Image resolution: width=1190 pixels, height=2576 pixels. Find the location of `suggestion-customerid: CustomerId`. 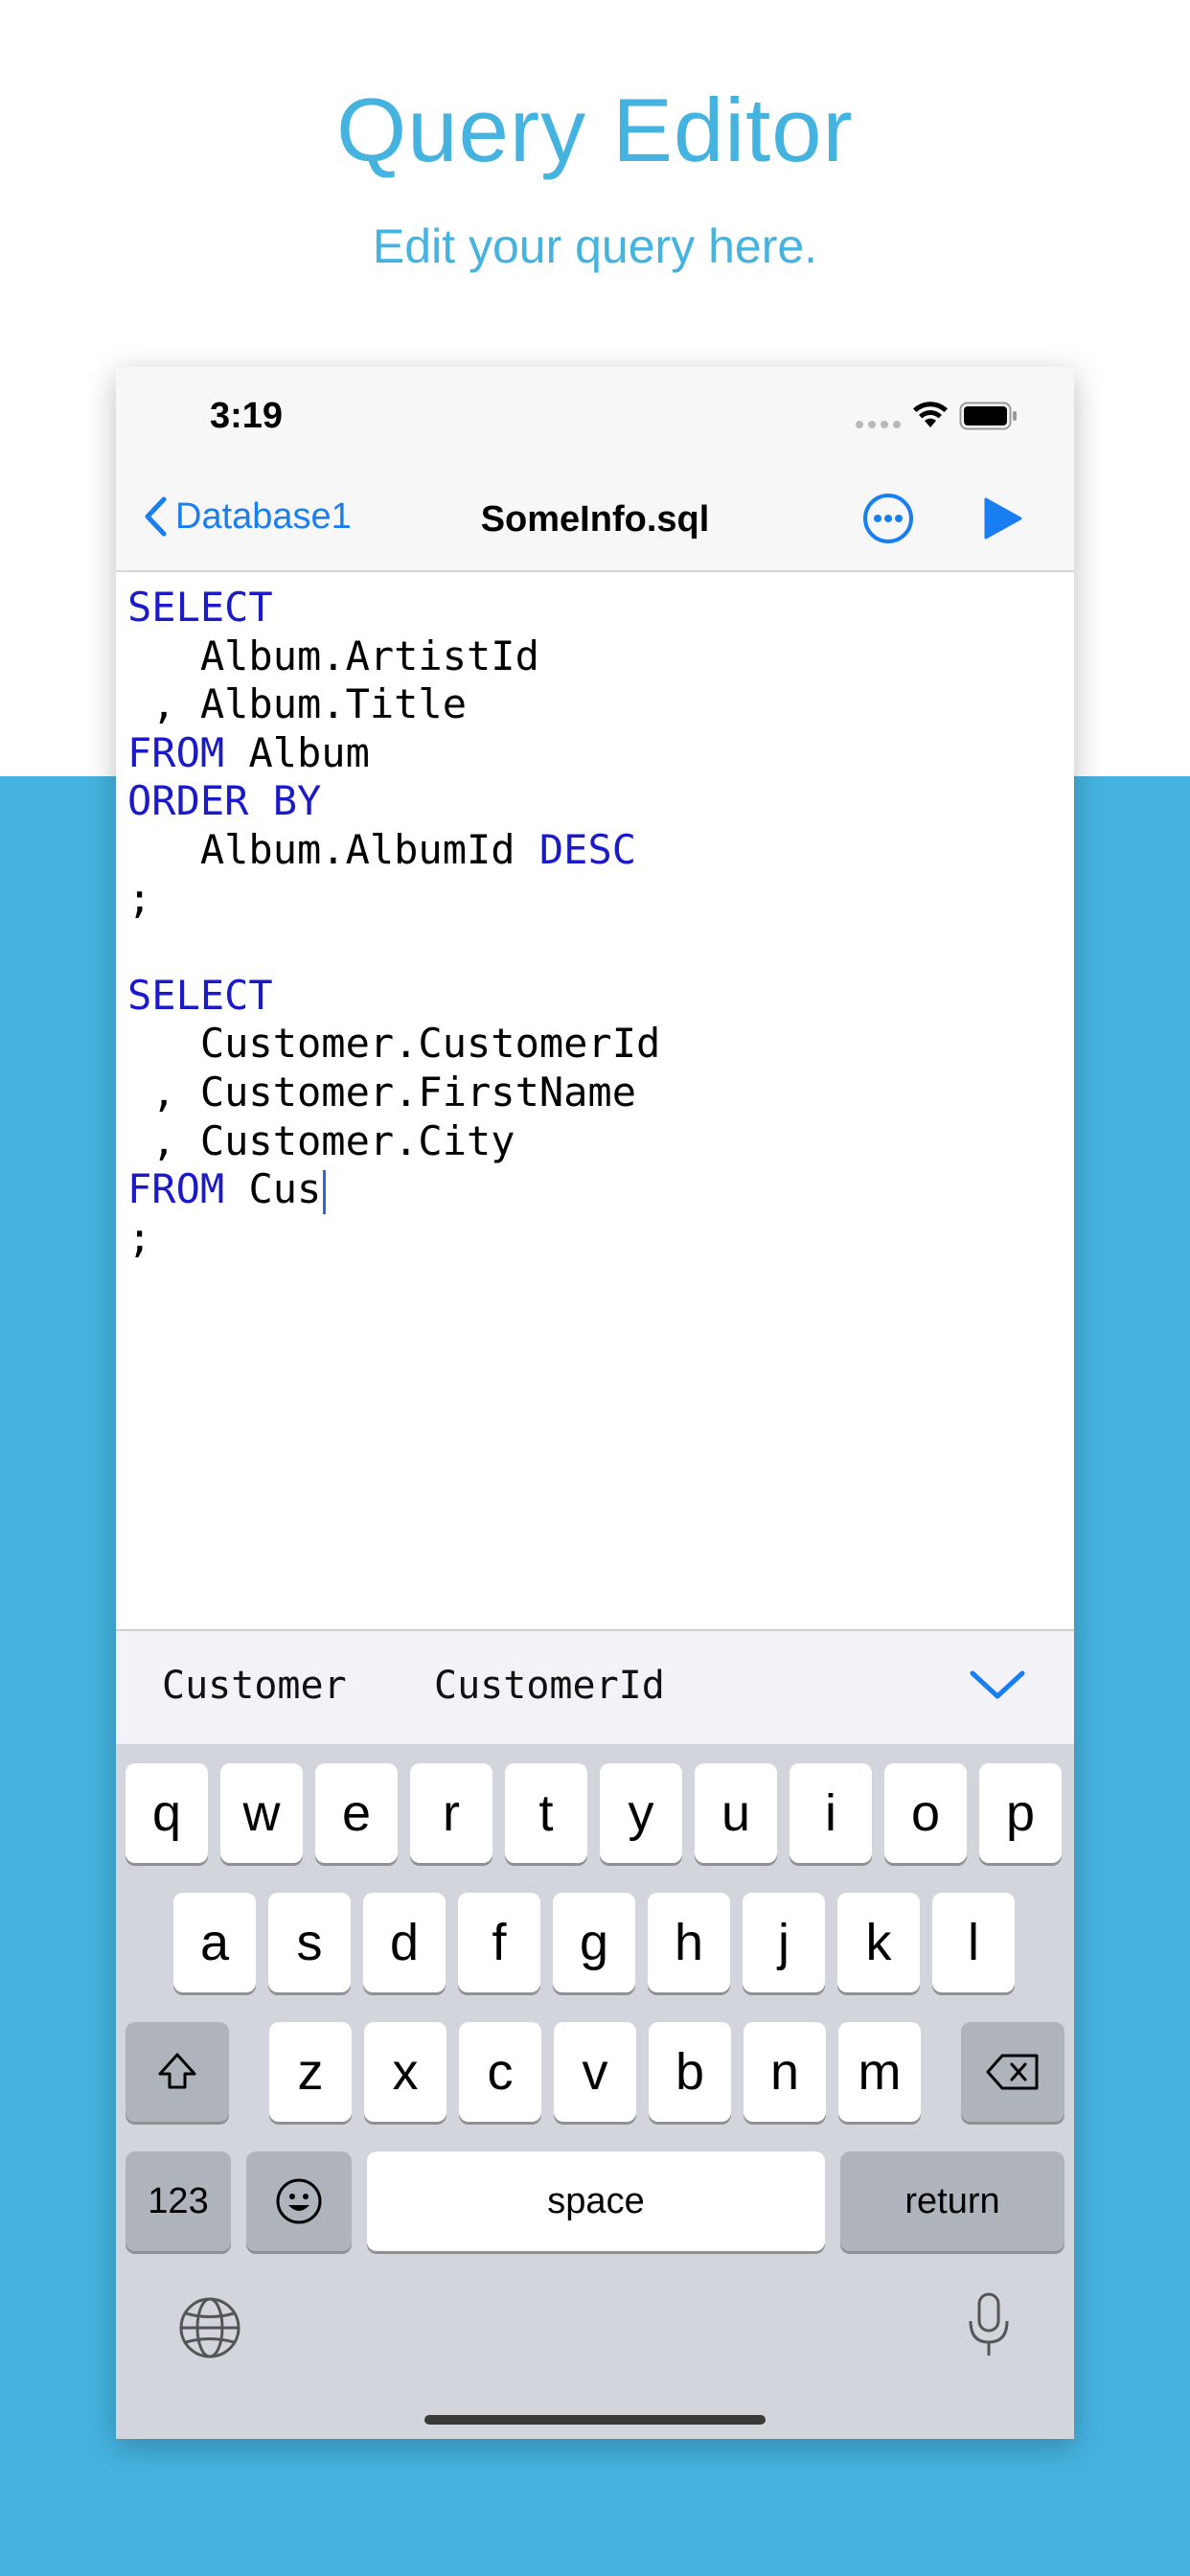

suggestion-customerid: CustomerId is located at coordinates (549, 1686).